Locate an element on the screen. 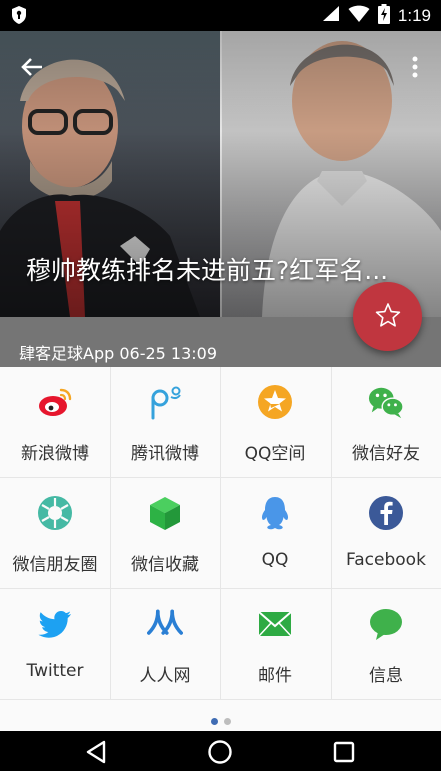  share-tencent-weibo: 腾讯微博 is located at coordinates (165, 422).